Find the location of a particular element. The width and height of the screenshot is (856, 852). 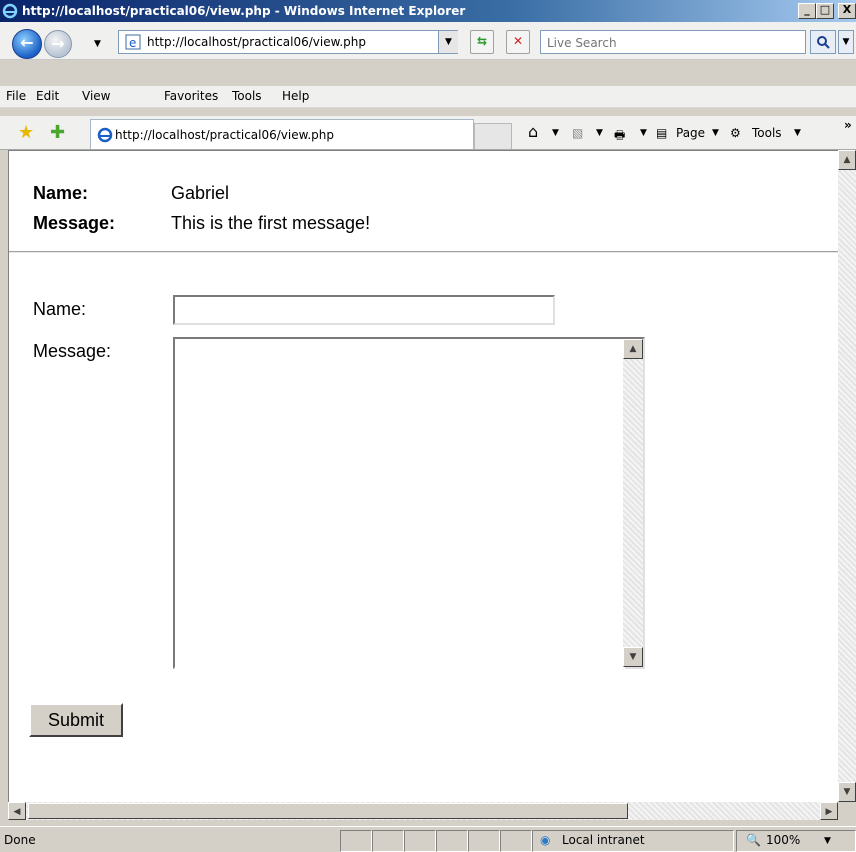

page-horizontal-scrollbar: ◀ ▶ is located at coordinates (423, 811).